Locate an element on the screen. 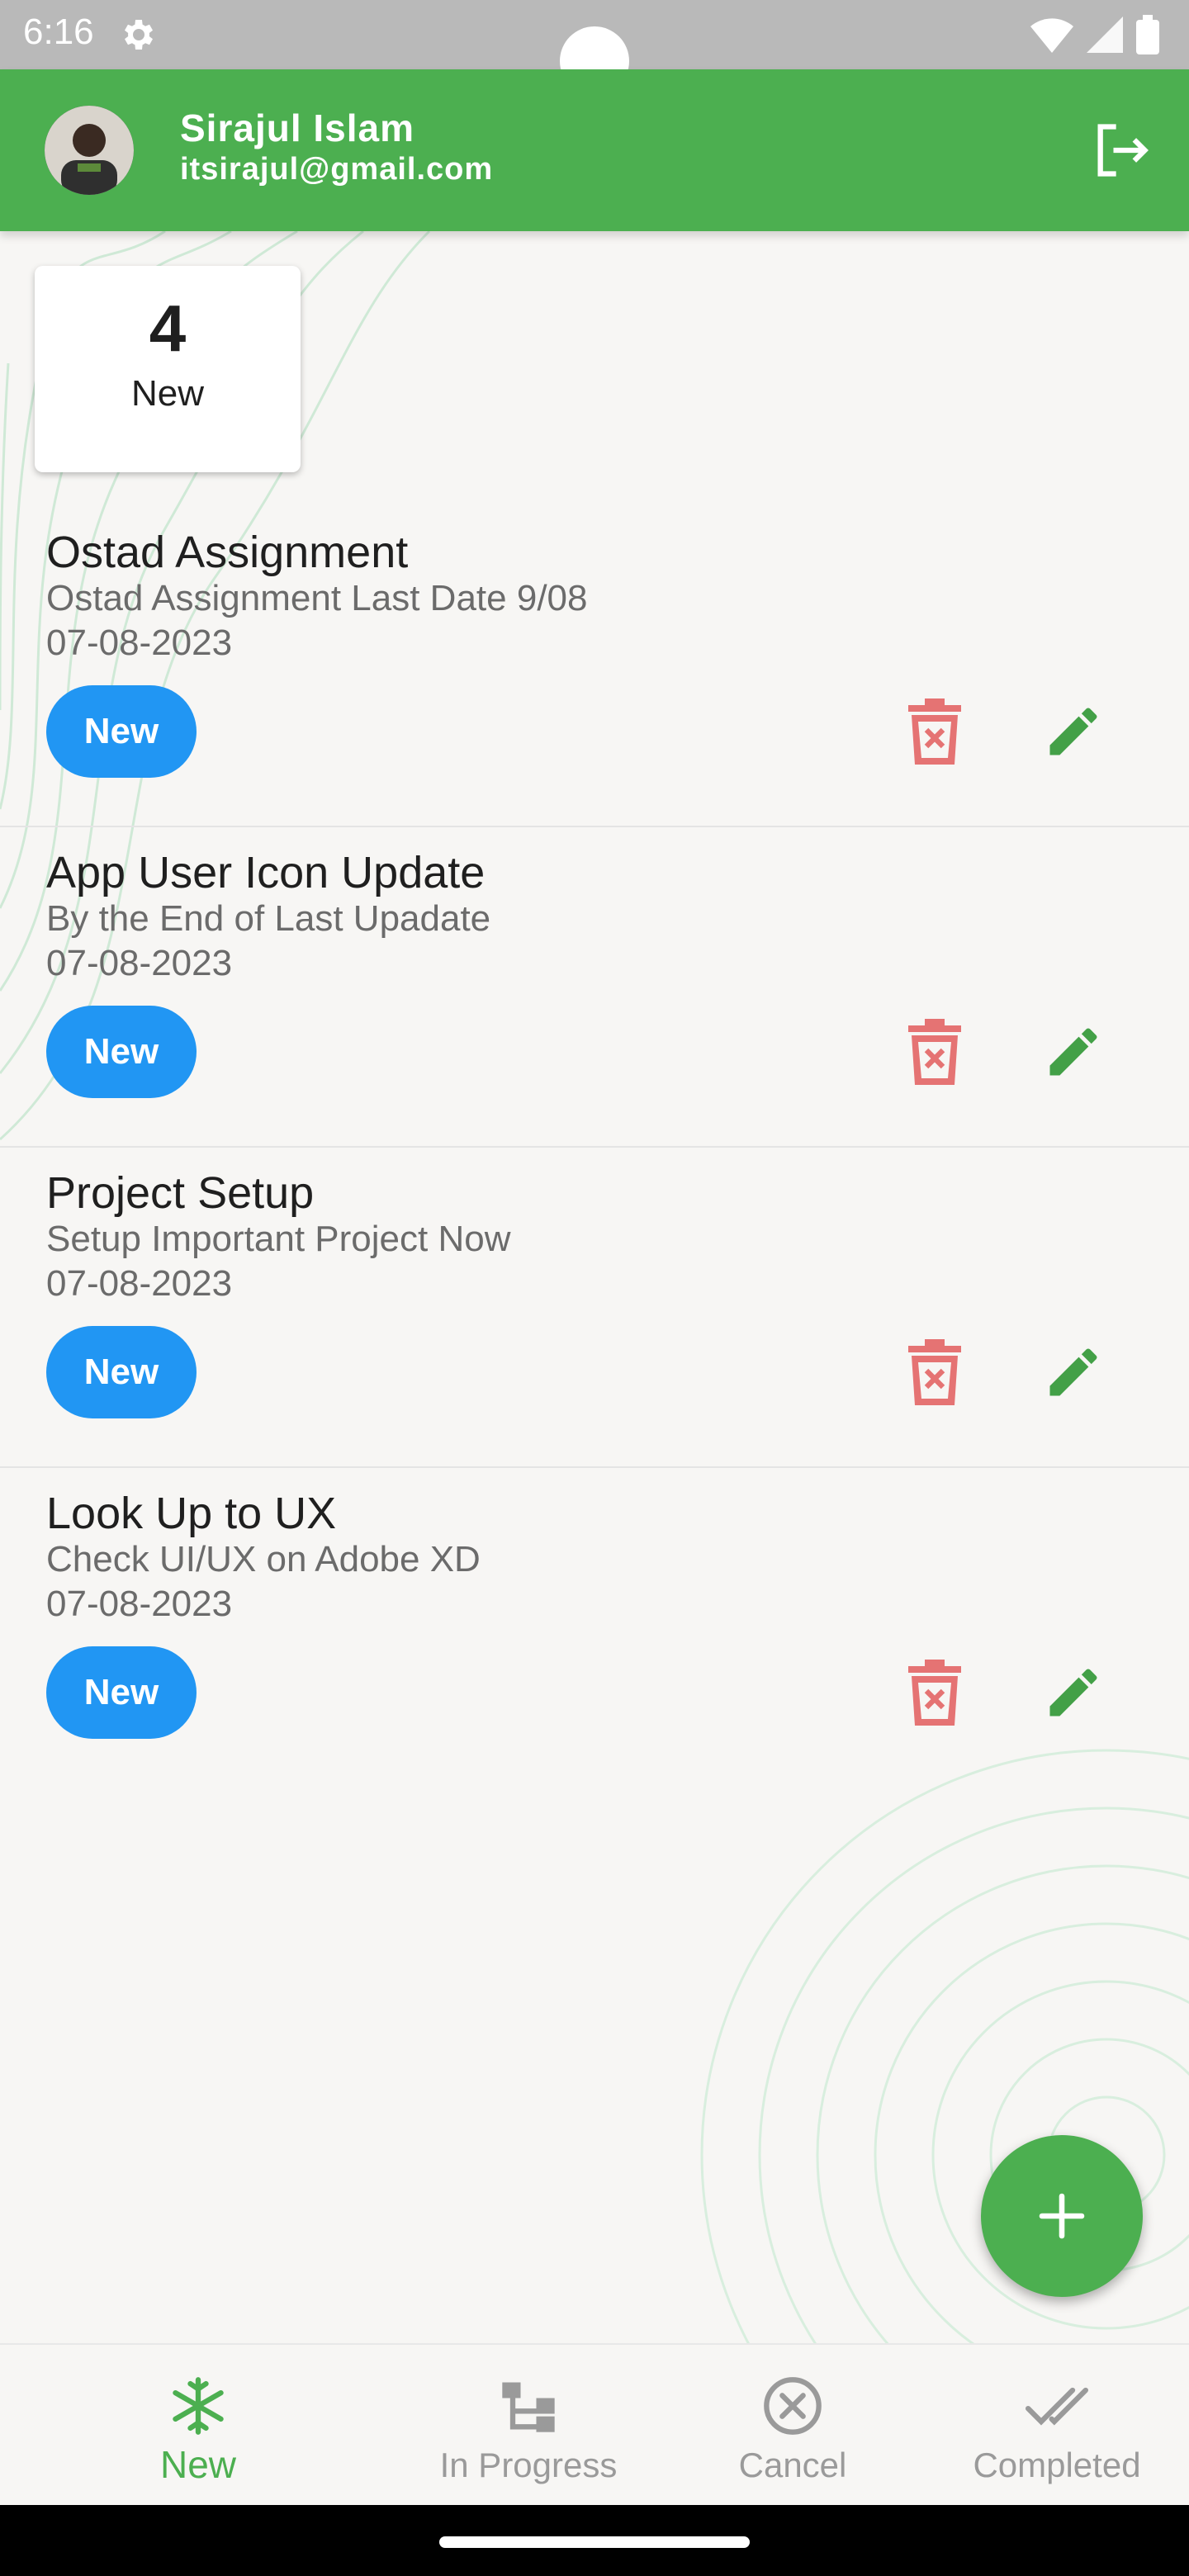 This screenshot has height=2576, width=1189. system-navigation-bar is located at coordinates (594, 2540).